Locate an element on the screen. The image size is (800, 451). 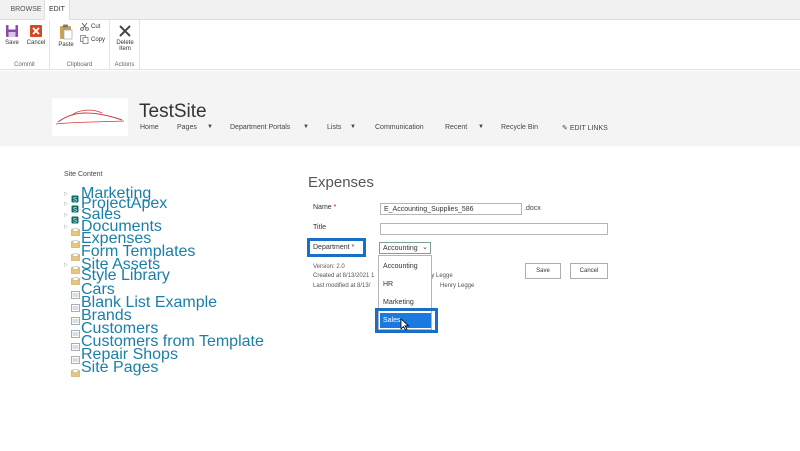
department-label: Department * is located at coordinates (333, 247).